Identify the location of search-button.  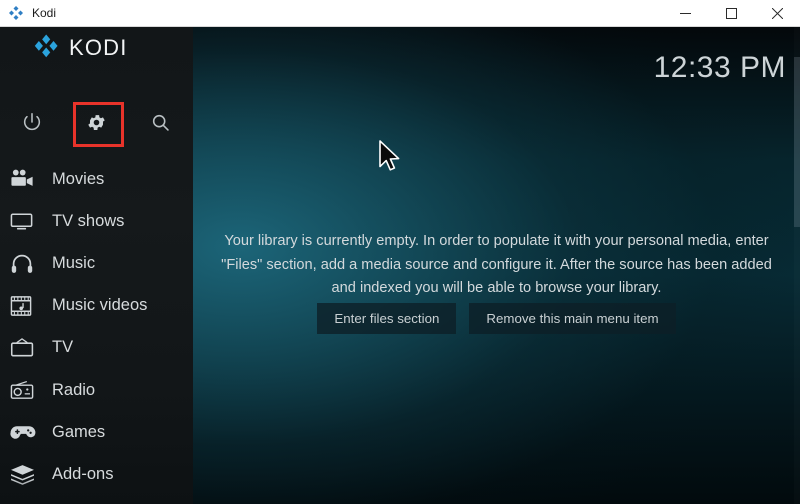
(161, 122).